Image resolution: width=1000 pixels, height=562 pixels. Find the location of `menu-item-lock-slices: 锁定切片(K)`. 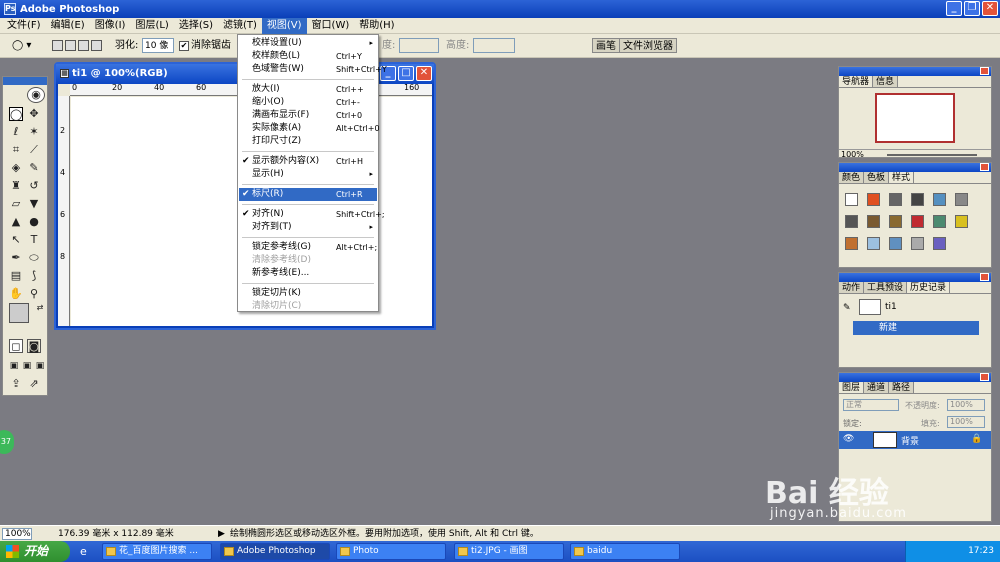

menu-item-lock-slices: 锁定切片(K) is located at coordinates (308, 293).